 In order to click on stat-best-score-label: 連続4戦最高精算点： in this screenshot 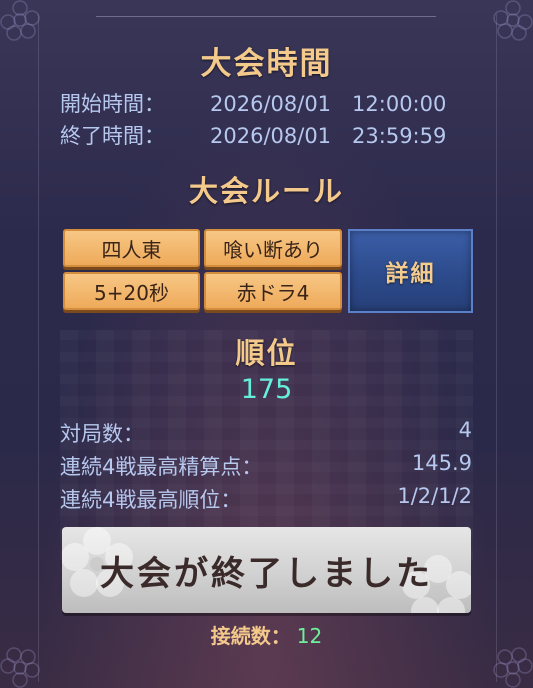, I will do `click(161, 467)`.